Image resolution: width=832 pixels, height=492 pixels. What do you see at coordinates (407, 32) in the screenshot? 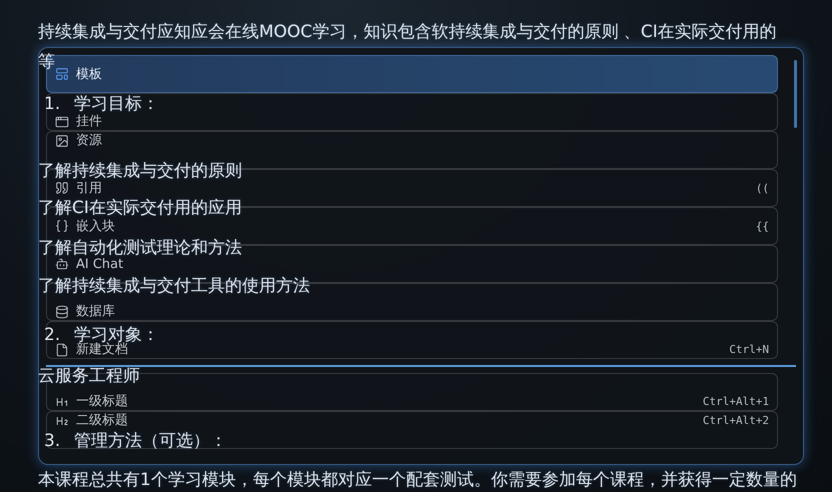
I see `paragraph-text: 持续集成与交付应知应会在线MOOC学习，知识包含软持续集成与交付的原则 、CI在实际交付用的` at bounding box center [407, 32].